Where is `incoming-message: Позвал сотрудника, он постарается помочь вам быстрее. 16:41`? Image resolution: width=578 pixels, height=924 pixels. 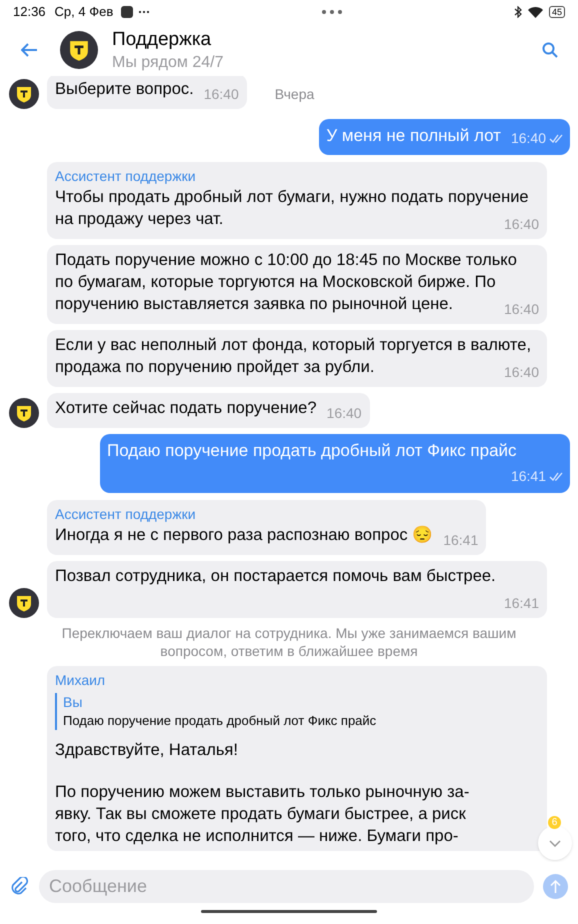 incoming-message: Позвал сотрудника, он постарается помочь вам быстрее. 16:41 is located at coordinates (297, 589).